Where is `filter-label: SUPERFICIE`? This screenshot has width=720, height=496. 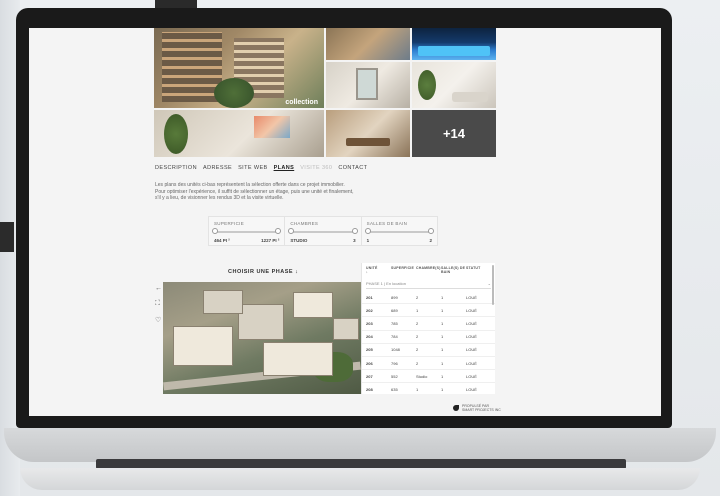 filter-label: SUPERFICIE is located at coordinates (229, 223).